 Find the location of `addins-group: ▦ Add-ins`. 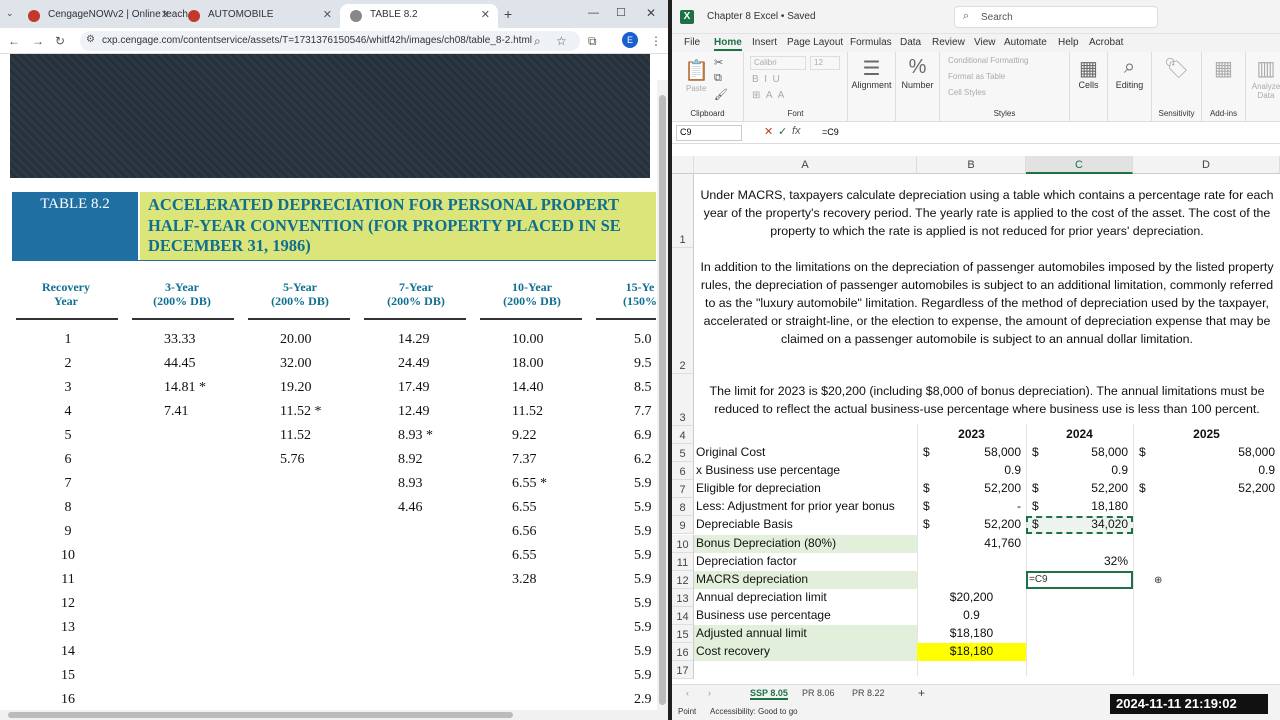

addins-group: ▦ Add-ins is located at coordinates (1224, 87).